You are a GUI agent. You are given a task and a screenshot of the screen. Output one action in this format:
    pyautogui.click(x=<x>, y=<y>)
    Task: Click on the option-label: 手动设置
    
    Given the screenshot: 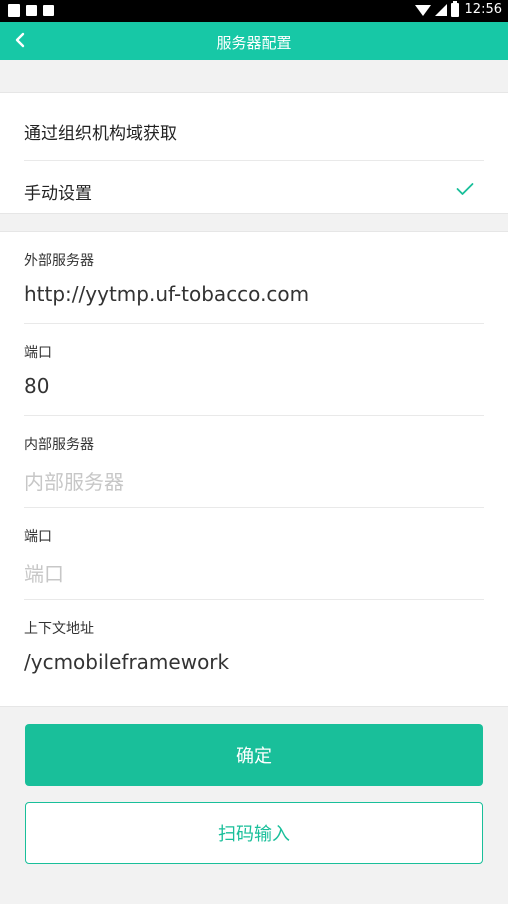 What is the action you would take?
    pyautogui.click(x=58, y=194)
    